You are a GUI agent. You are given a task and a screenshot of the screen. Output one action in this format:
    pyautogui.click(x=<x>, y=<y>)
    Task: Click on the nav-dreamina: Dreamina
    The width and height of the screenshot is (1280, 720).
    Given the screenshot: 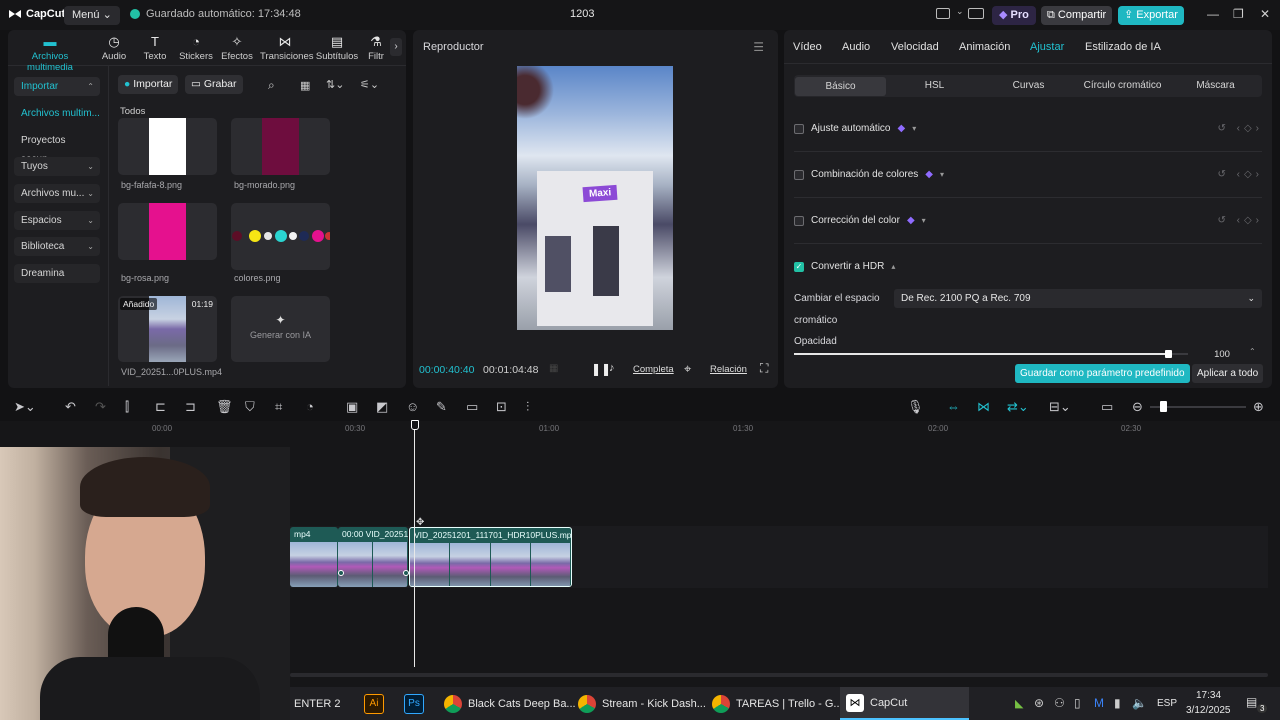 What is the action you would take?
    pyautogui.click(x=57, y=273)
    